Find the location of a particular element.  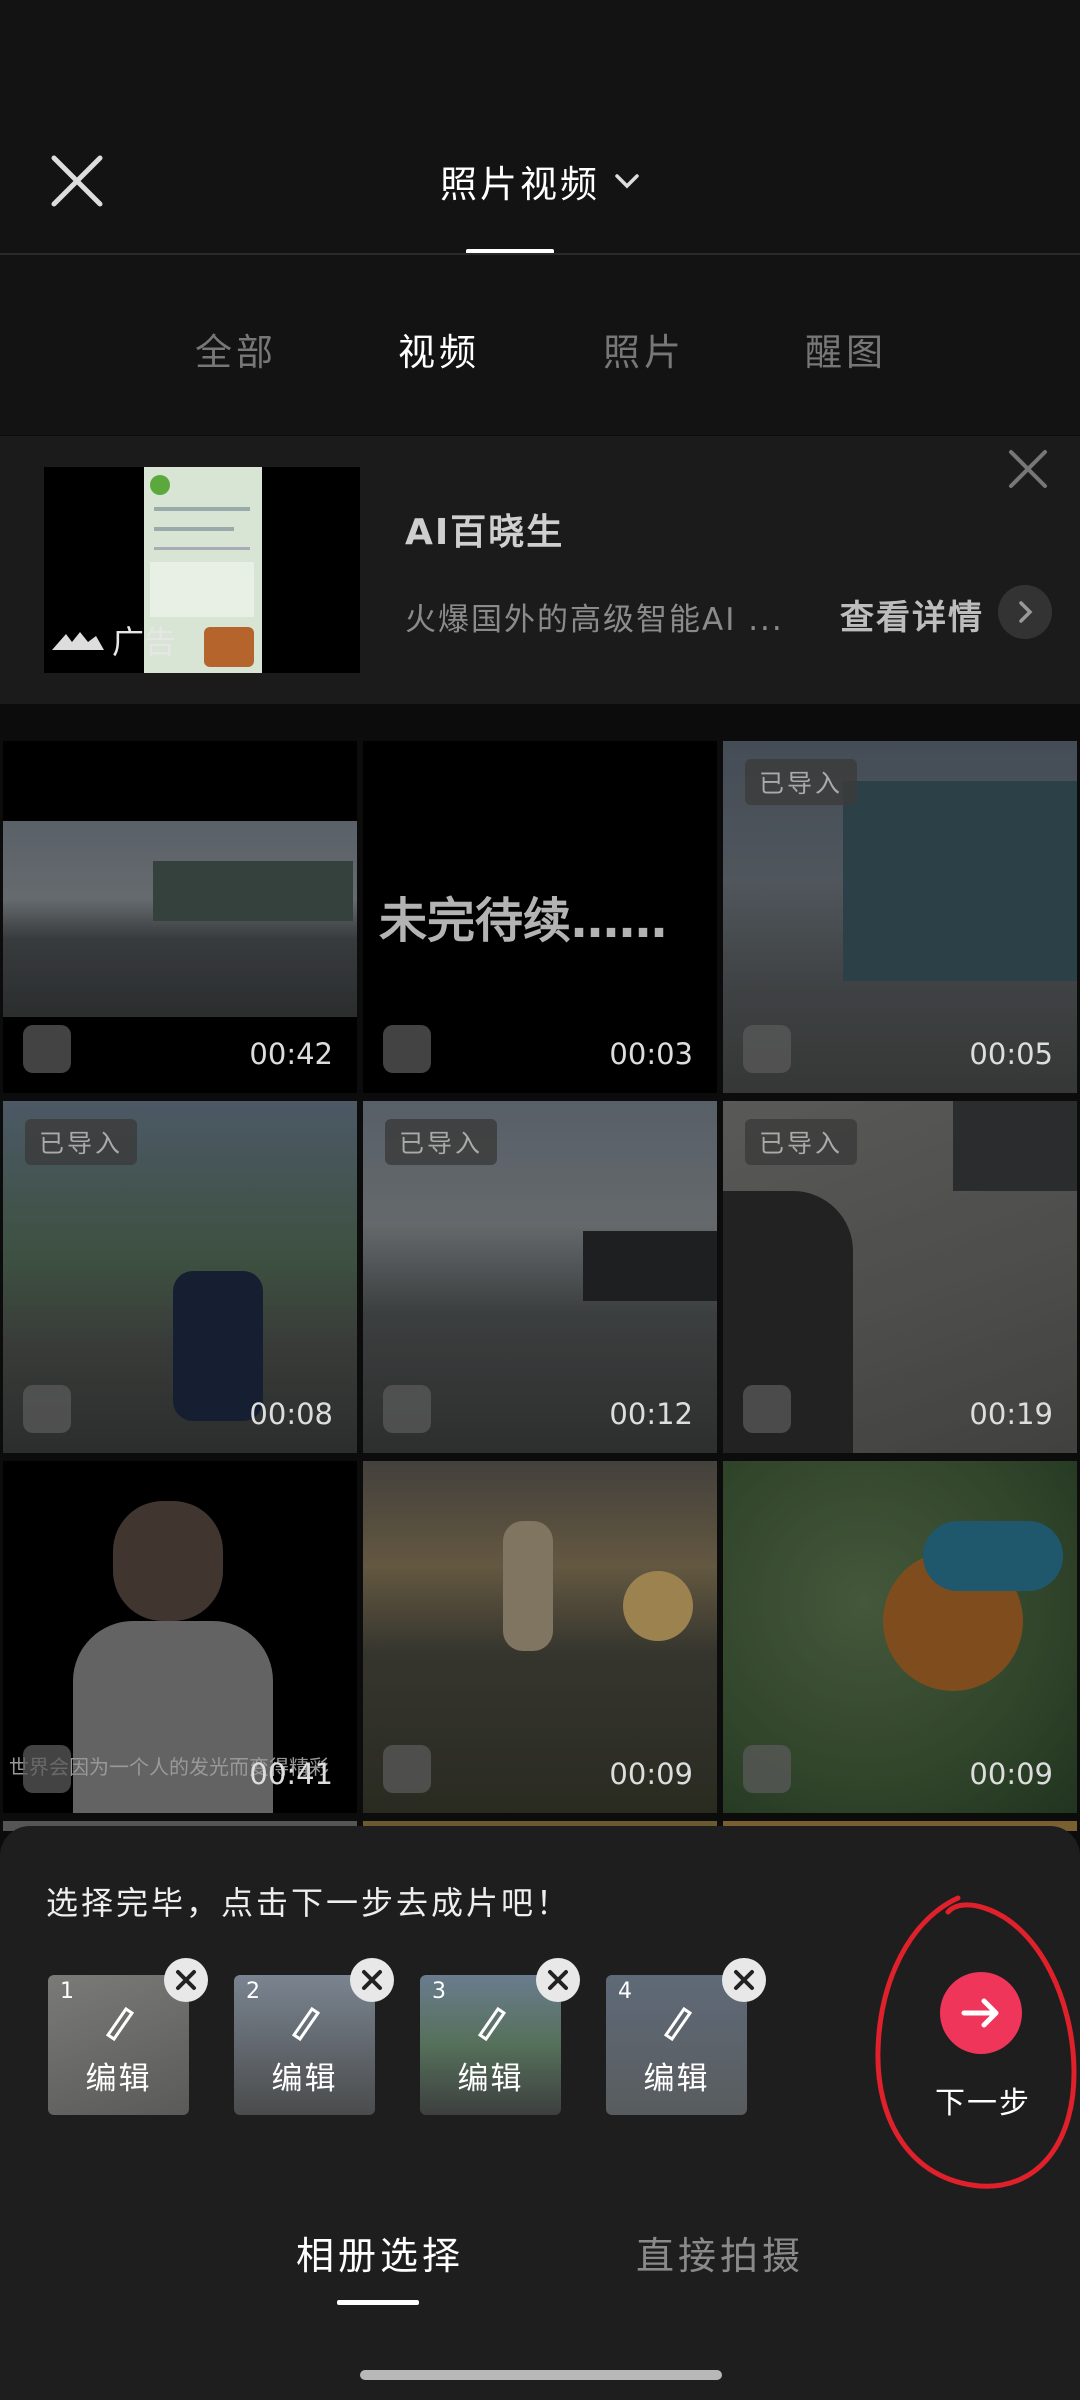

ad-detail-link: 查看详情 is located at coordinates (912, 614).